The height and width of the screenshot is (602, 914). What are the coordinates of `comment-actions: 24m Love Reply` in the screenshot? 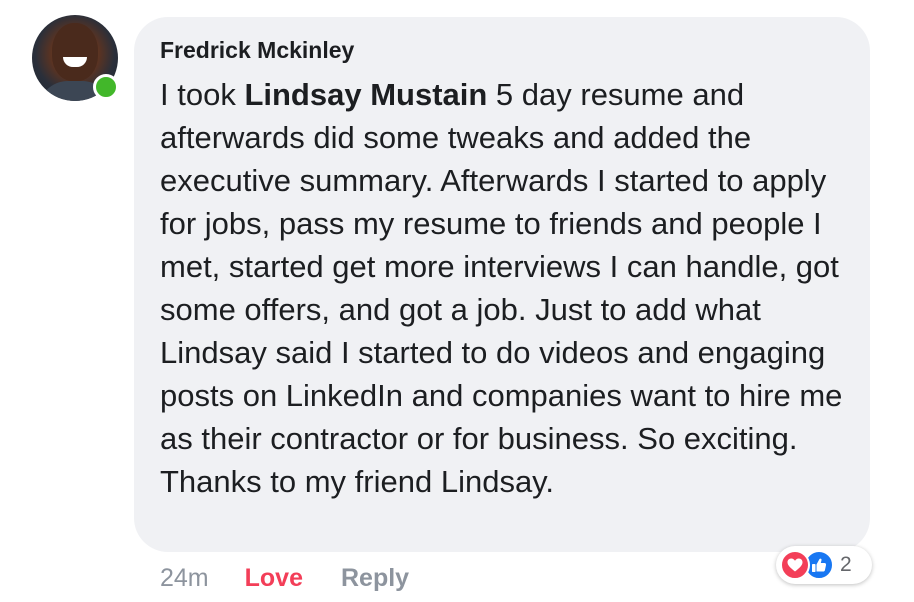 It's located at (284, 578).